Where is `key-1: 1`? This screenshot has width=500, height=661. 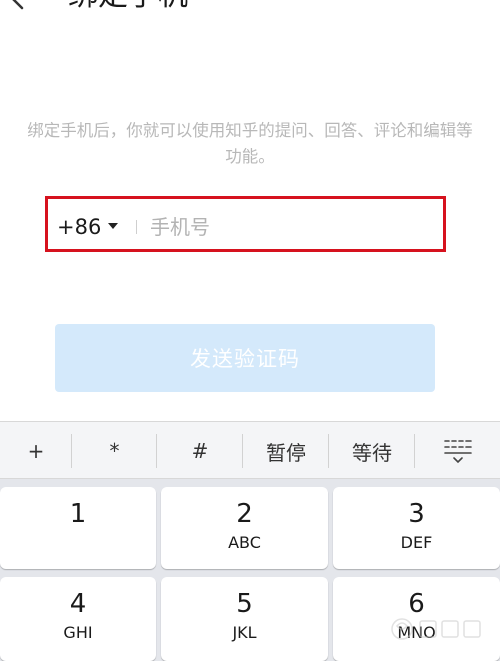 key-1: 1 is located at coordinates (78, 528).